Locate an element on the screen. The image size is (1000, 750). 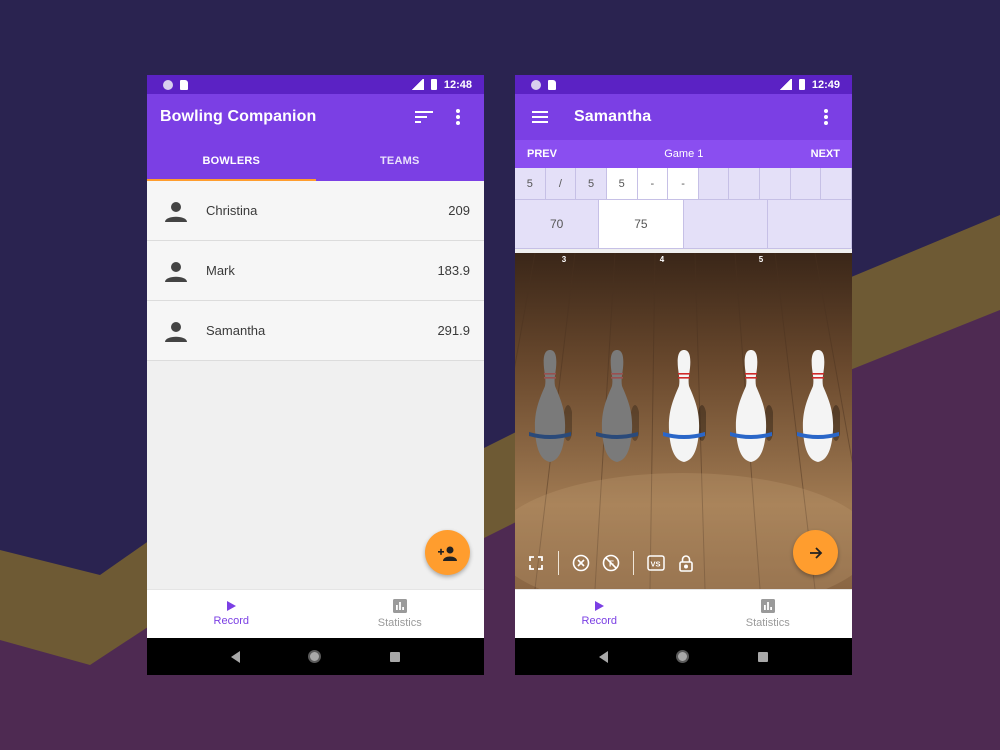
lane-toolbar: F VS is located at coordinates (611, 563).